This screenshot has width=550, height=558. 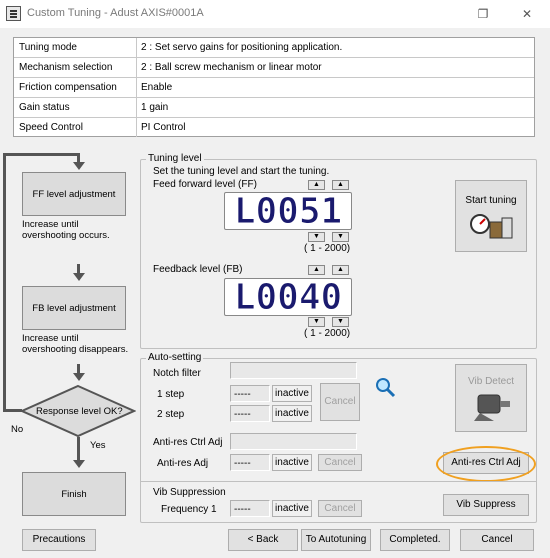 What do you see at coordinates (327, 333) in the screenshot?
I see `fb-range-label: ( 1 - 2000)` at bounding box center [327, 333].